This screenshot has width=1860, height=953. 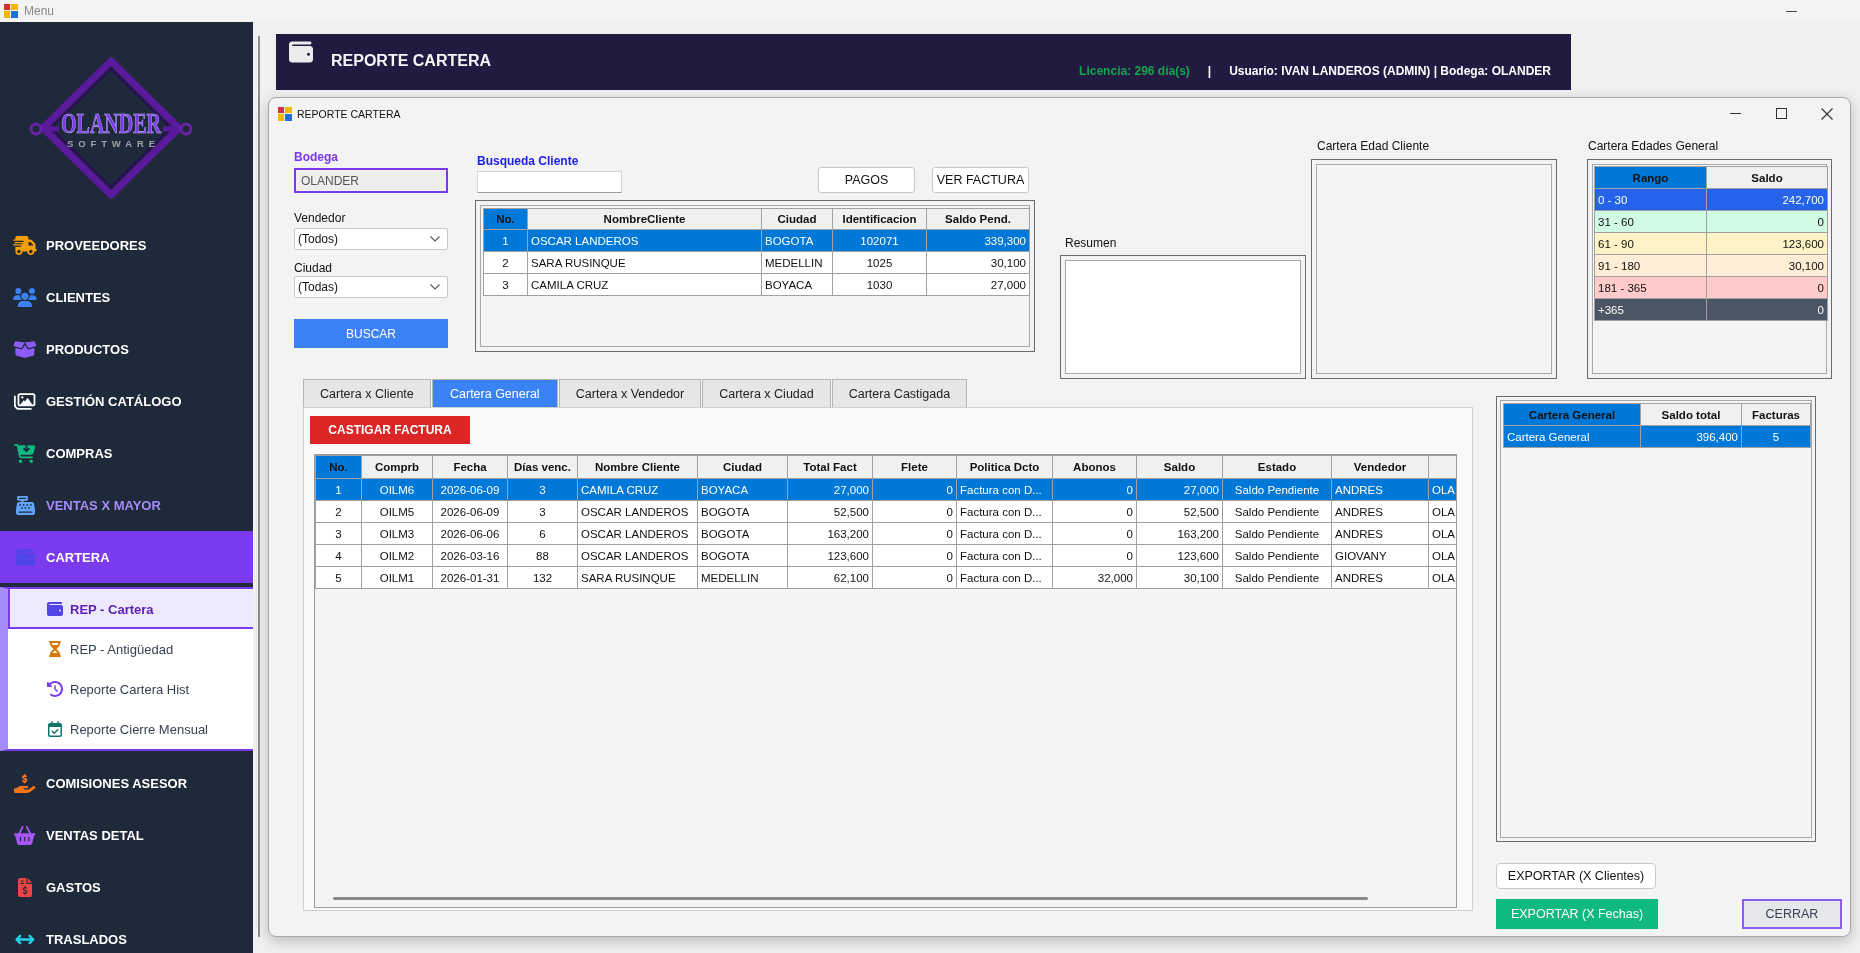 What do you see at coordinates (1380, 511) in the screenshot?
I see `table-cell: ANDRES` at bounding box center [1380, 511].